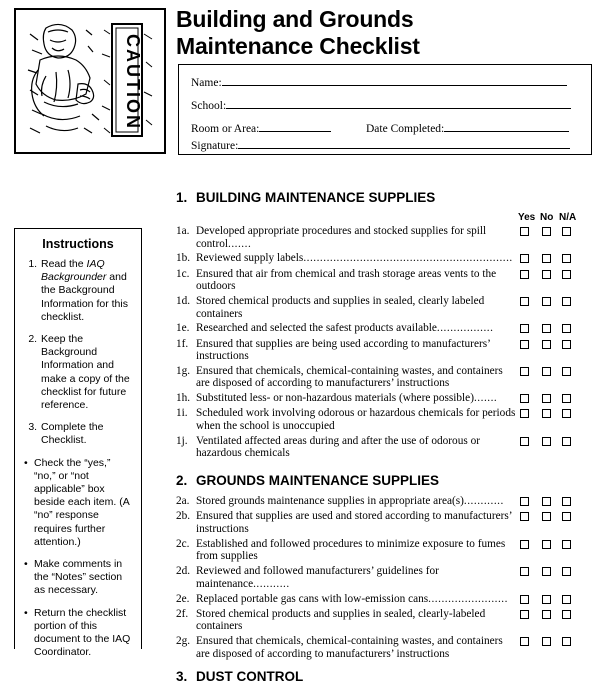 This screenshot has height=691, width=604. I want to click on section-3-title: DUST CONTROL, so click(250, 677).